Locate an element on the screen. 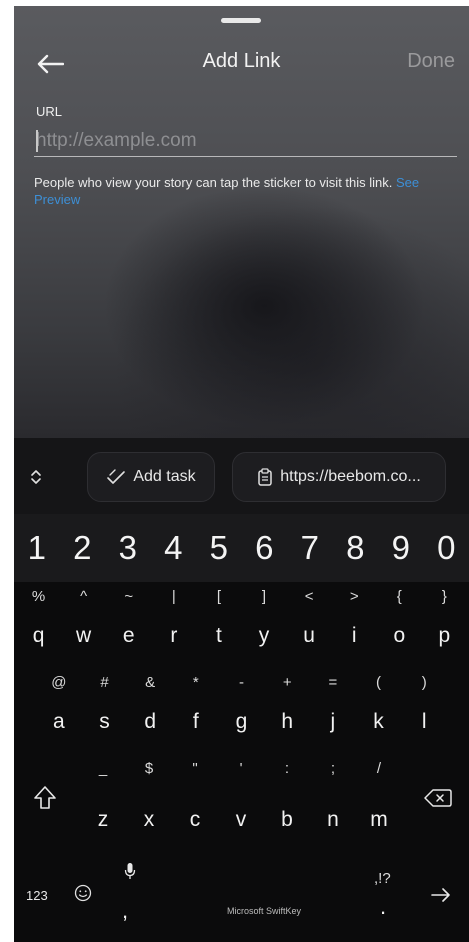 Image resolution: width=469 pixels, height=942 pixels. key-alt-symbol: } is located at coordinates (444, 596).